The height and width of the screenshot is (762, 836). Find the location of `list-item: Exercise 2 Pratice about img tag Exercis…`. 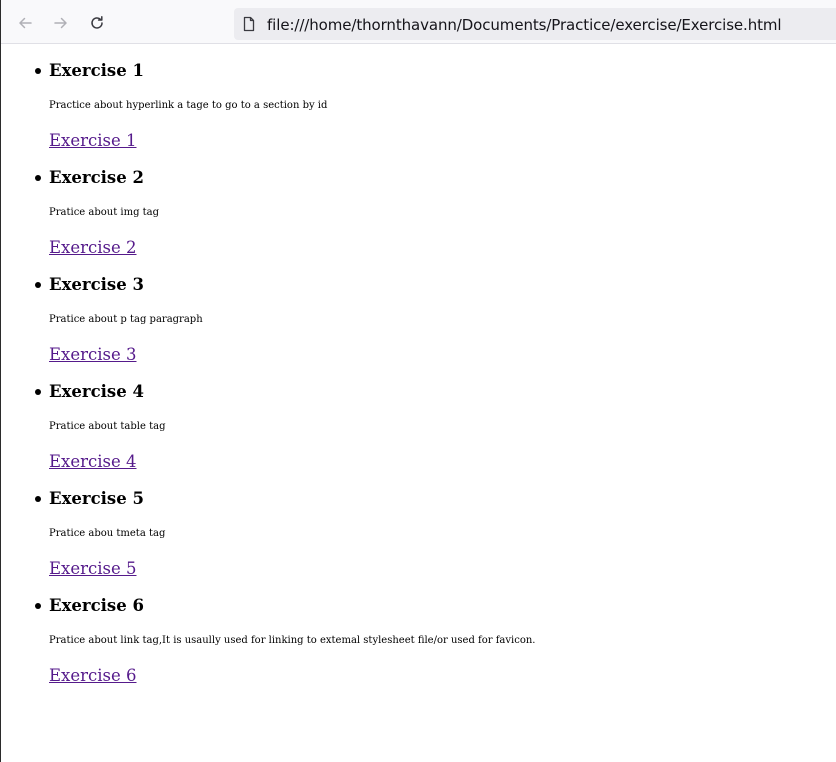

list-item: Exercise 2 Pratice about img tag Exercis… is located at coordinates (418, 204).